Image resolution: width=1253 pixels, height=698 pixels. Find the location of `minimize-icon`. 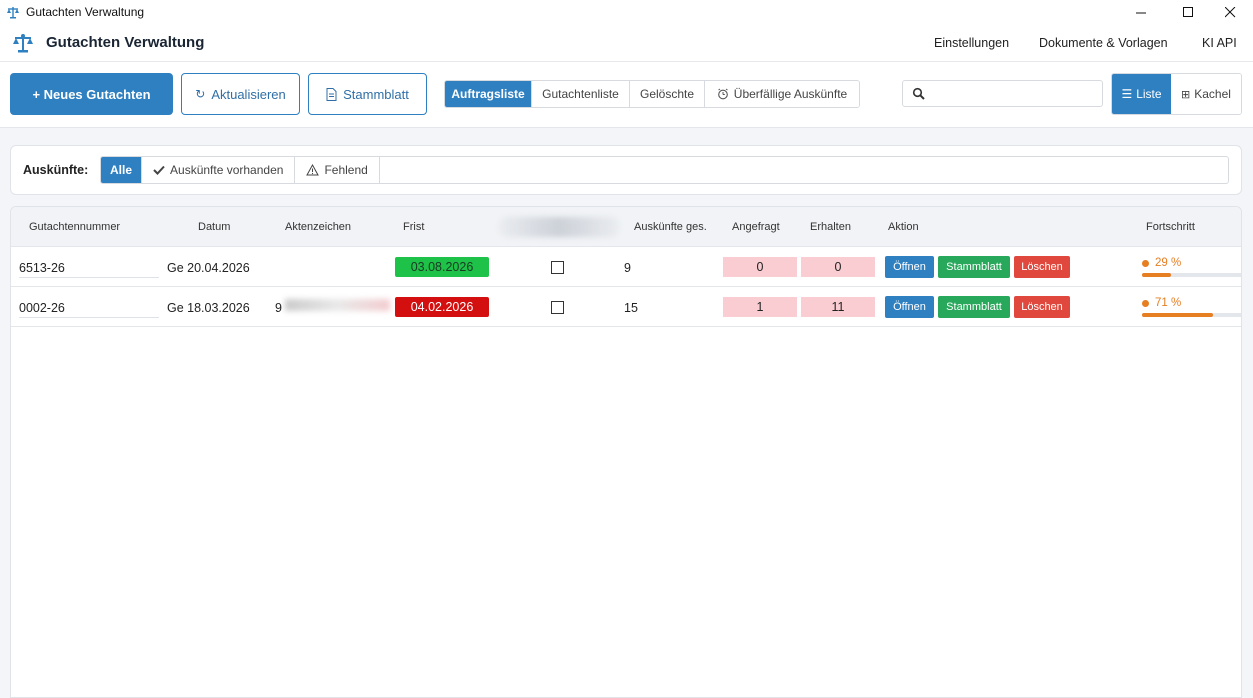

minimize-icon is located at coordinates (1140, 12).